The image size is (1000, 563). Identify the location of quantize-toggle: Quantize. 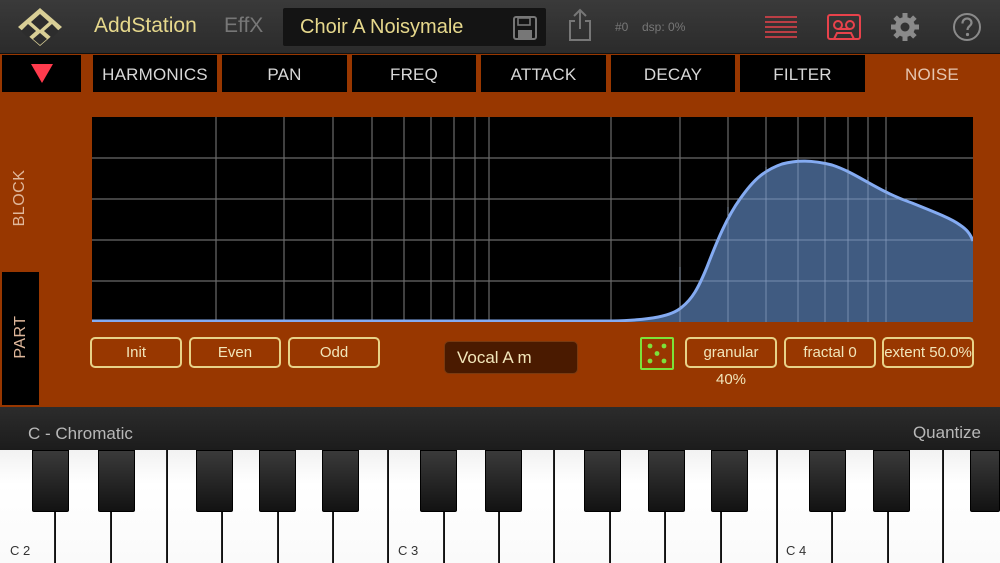
(947, 433).